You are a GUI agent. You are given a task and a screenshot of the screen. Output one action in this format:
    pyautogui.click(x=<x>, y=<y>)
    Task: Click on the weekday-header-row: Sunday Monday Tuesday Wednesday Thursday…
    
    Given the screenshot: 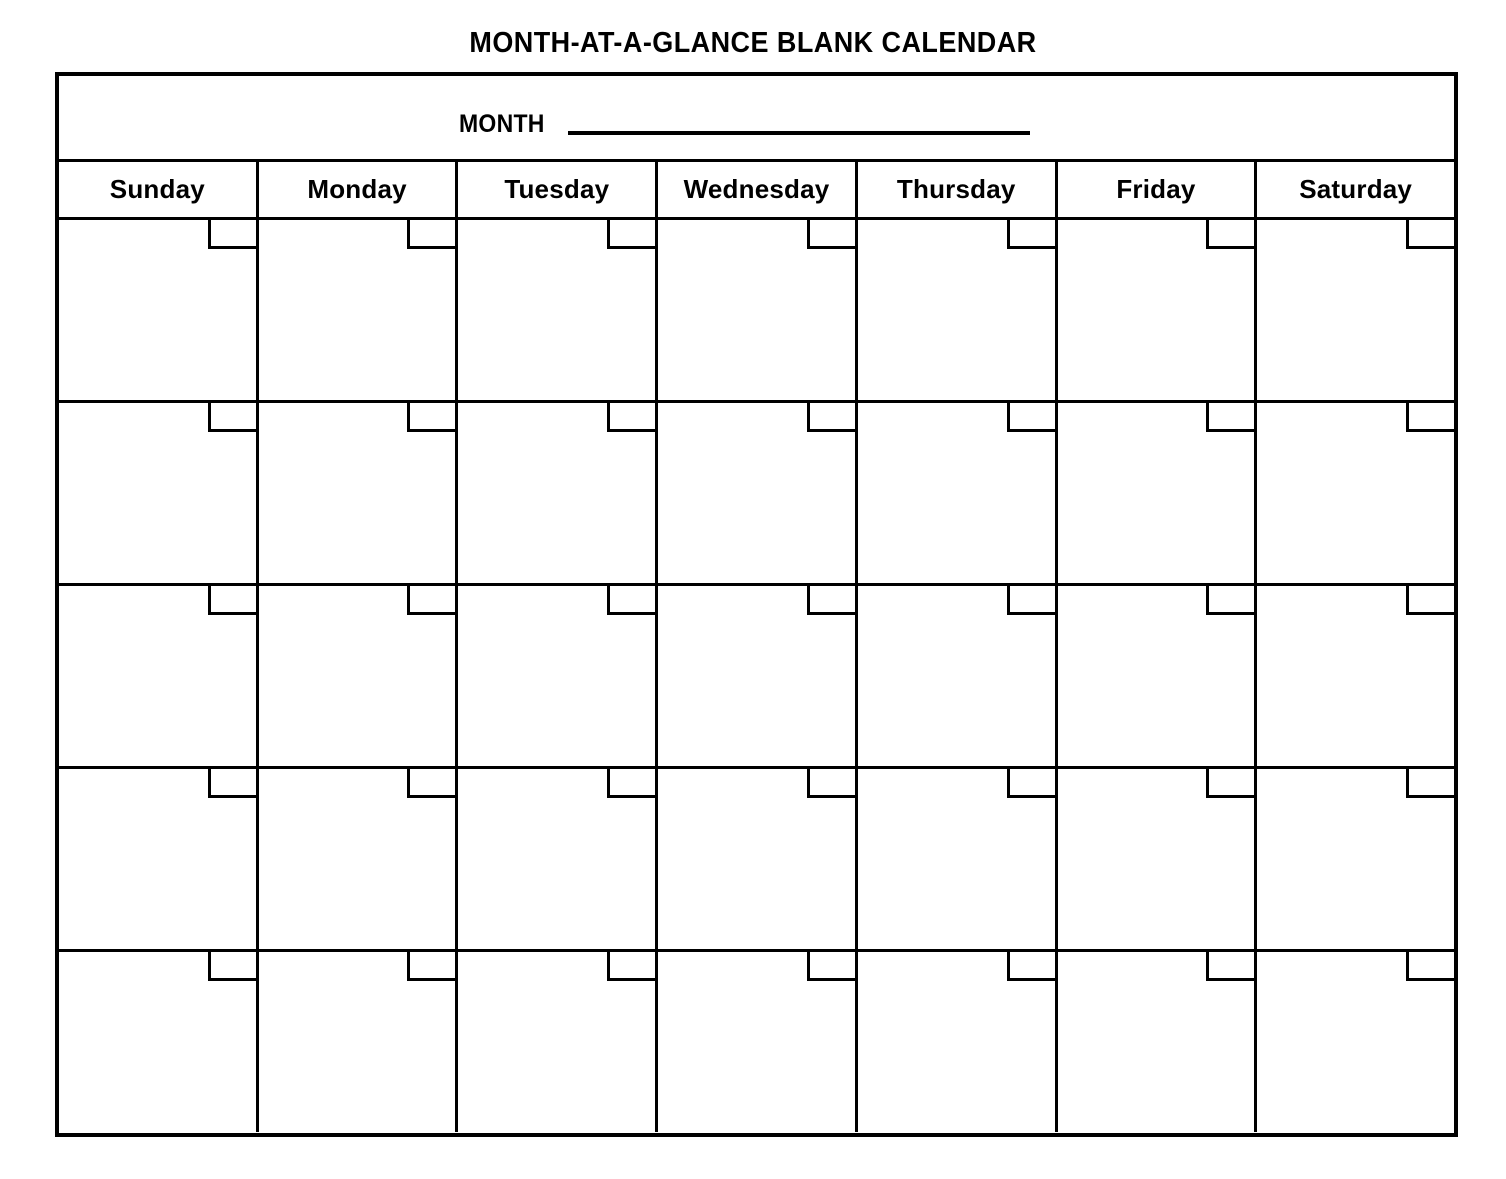 What is the action you would take?
    pyautogui.click(x=756, y=191)
    